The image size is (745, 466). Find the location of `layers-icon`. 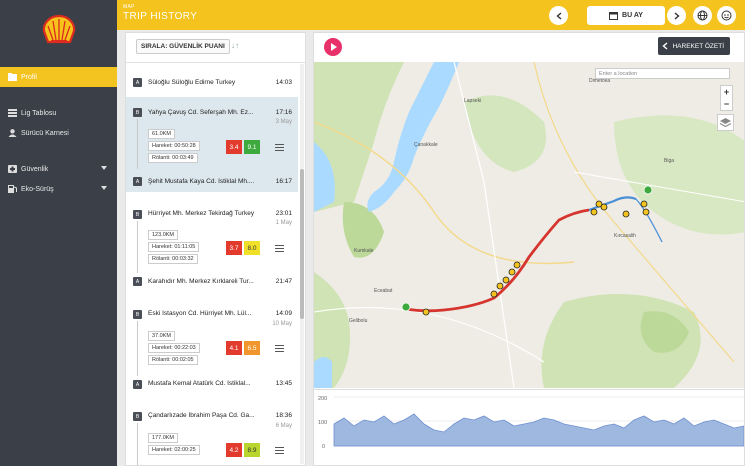

layers-icon is located at coordinates (725, 123).